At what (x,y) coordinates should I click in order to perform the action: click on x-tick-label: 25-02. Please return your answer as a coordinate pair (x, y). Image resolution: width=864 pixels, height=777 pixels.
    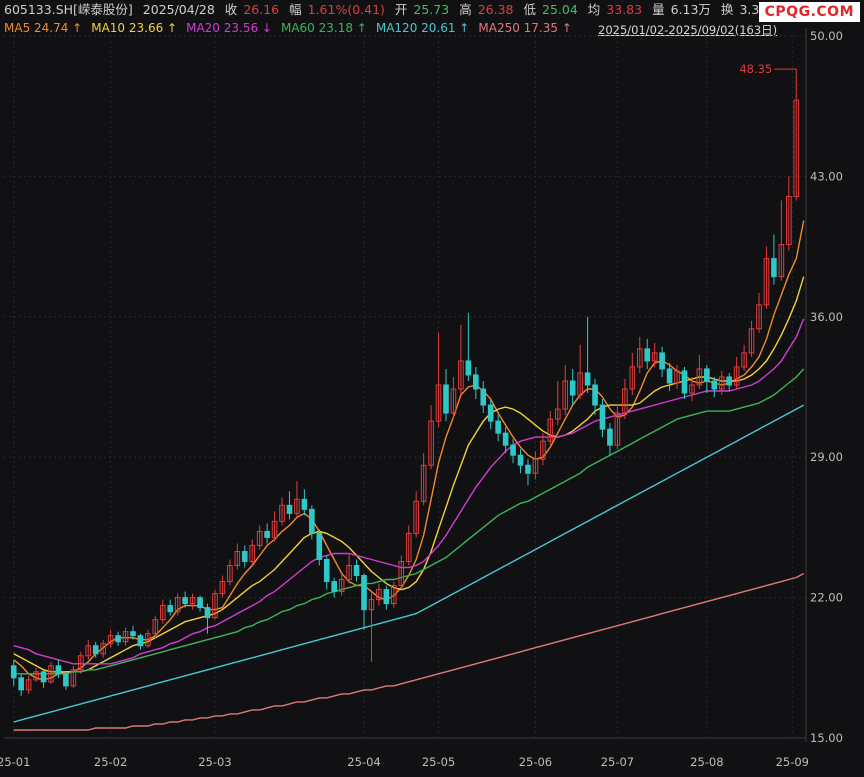
    Looking at the image, I should click on (110, 762).